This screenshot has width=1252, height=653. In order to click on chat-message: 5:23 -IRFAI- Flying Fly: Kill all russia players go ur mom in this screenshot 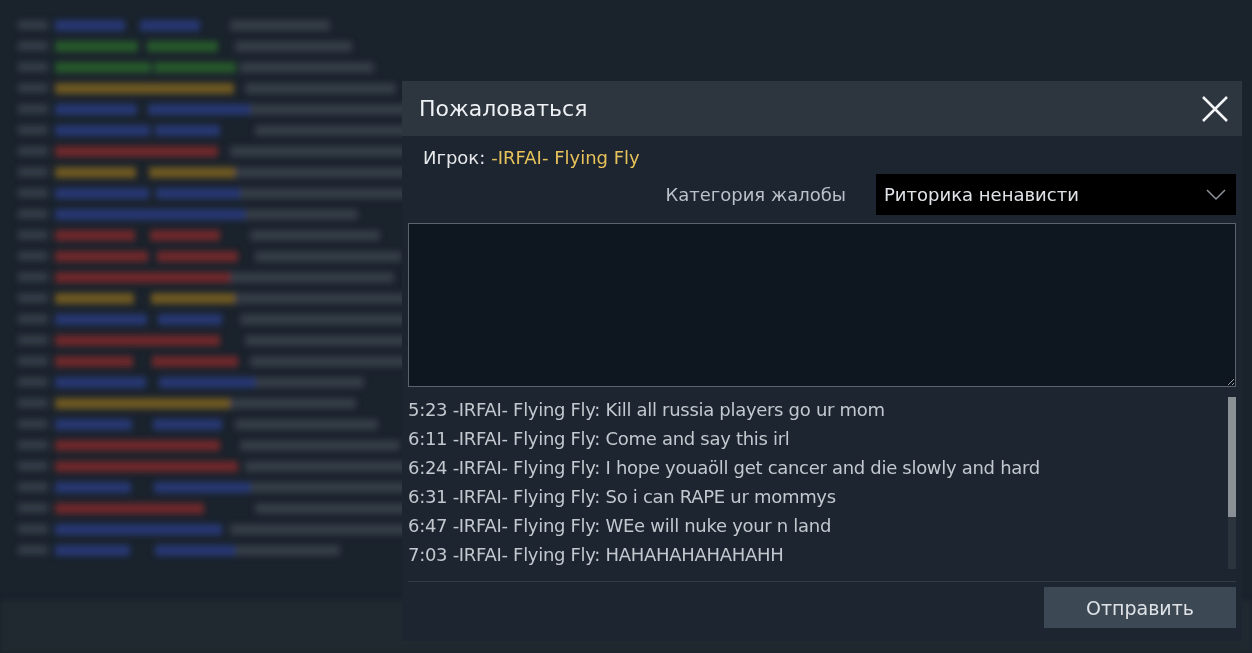, I will do `click(647, 410)`.